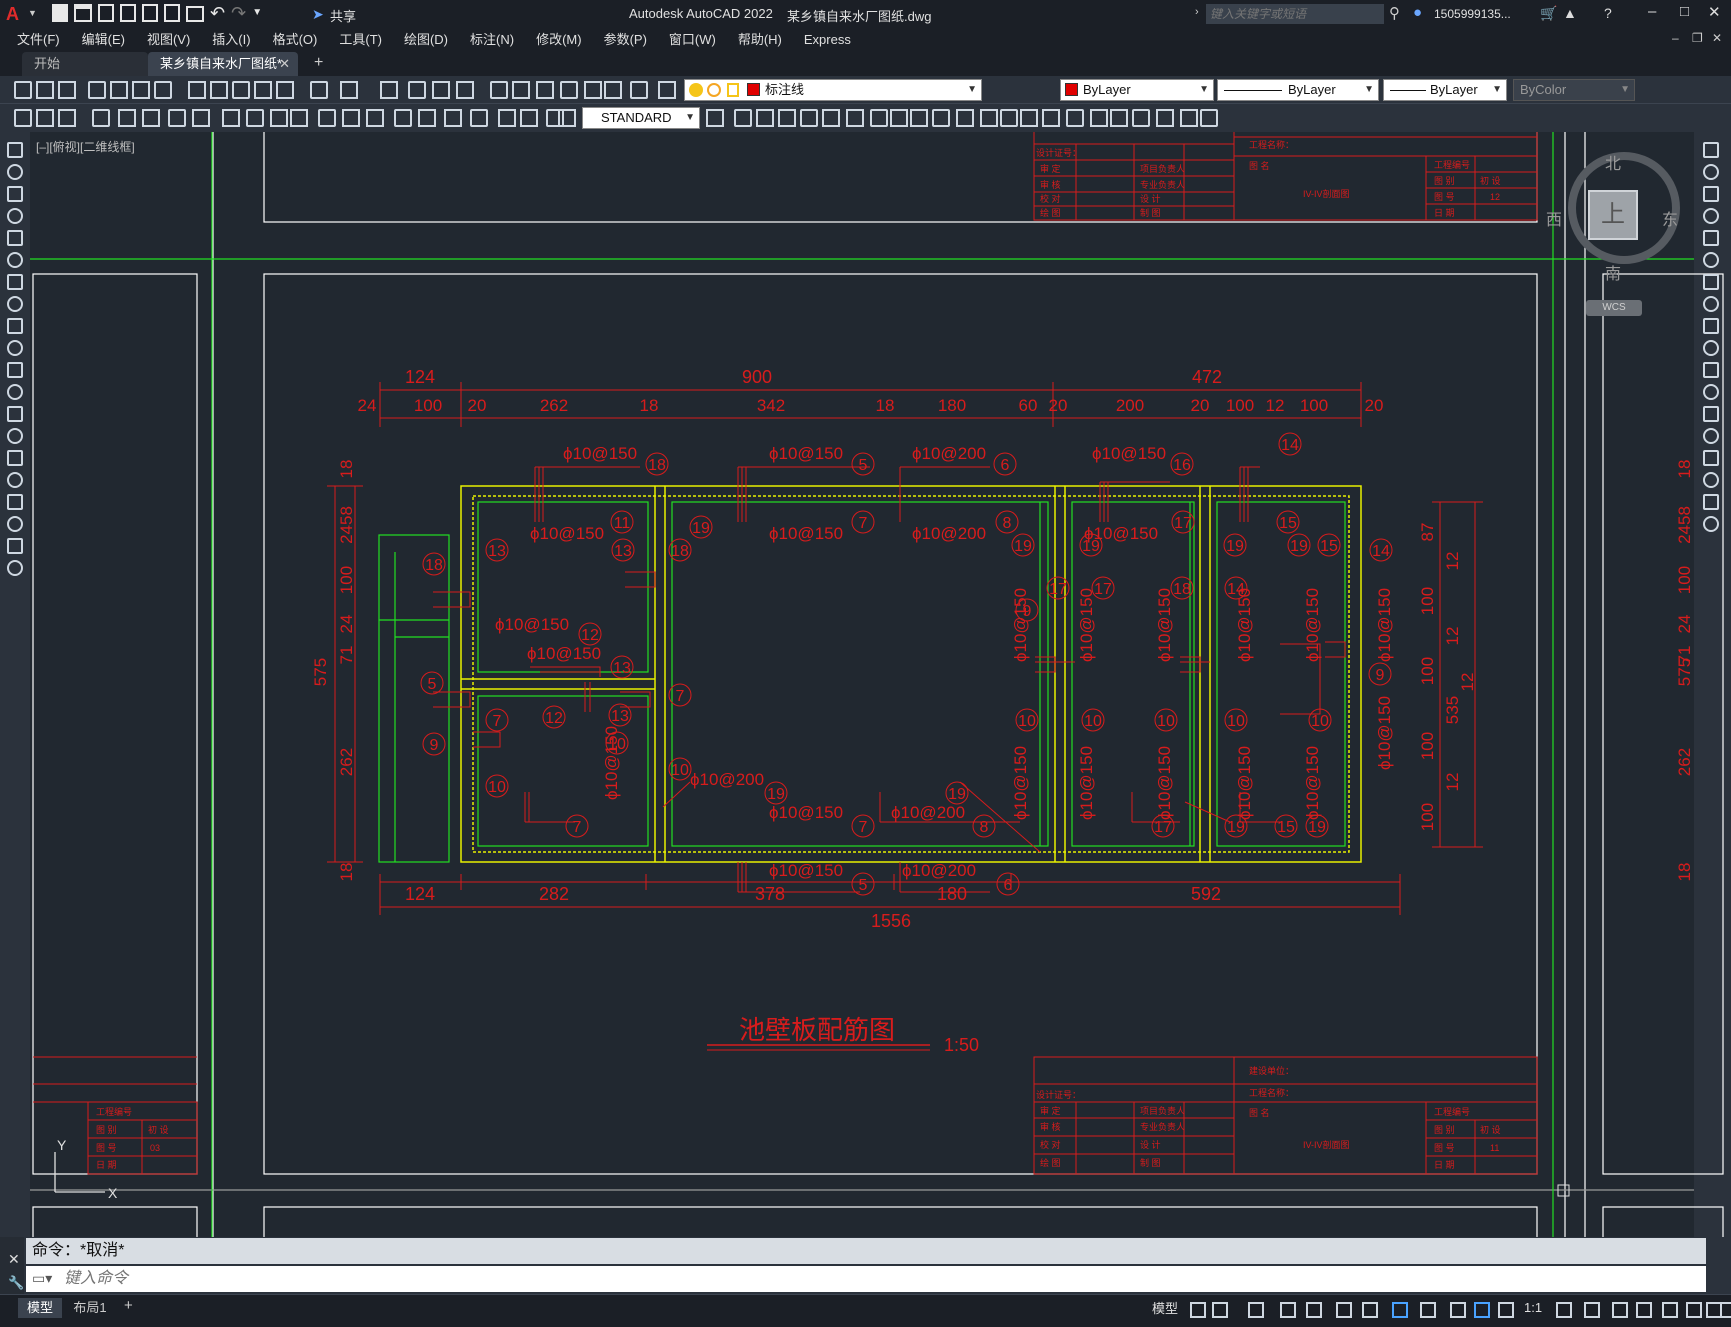  Describe the element at coordinates (639, 90) in the screenshot. I see `help-icon` at that location.